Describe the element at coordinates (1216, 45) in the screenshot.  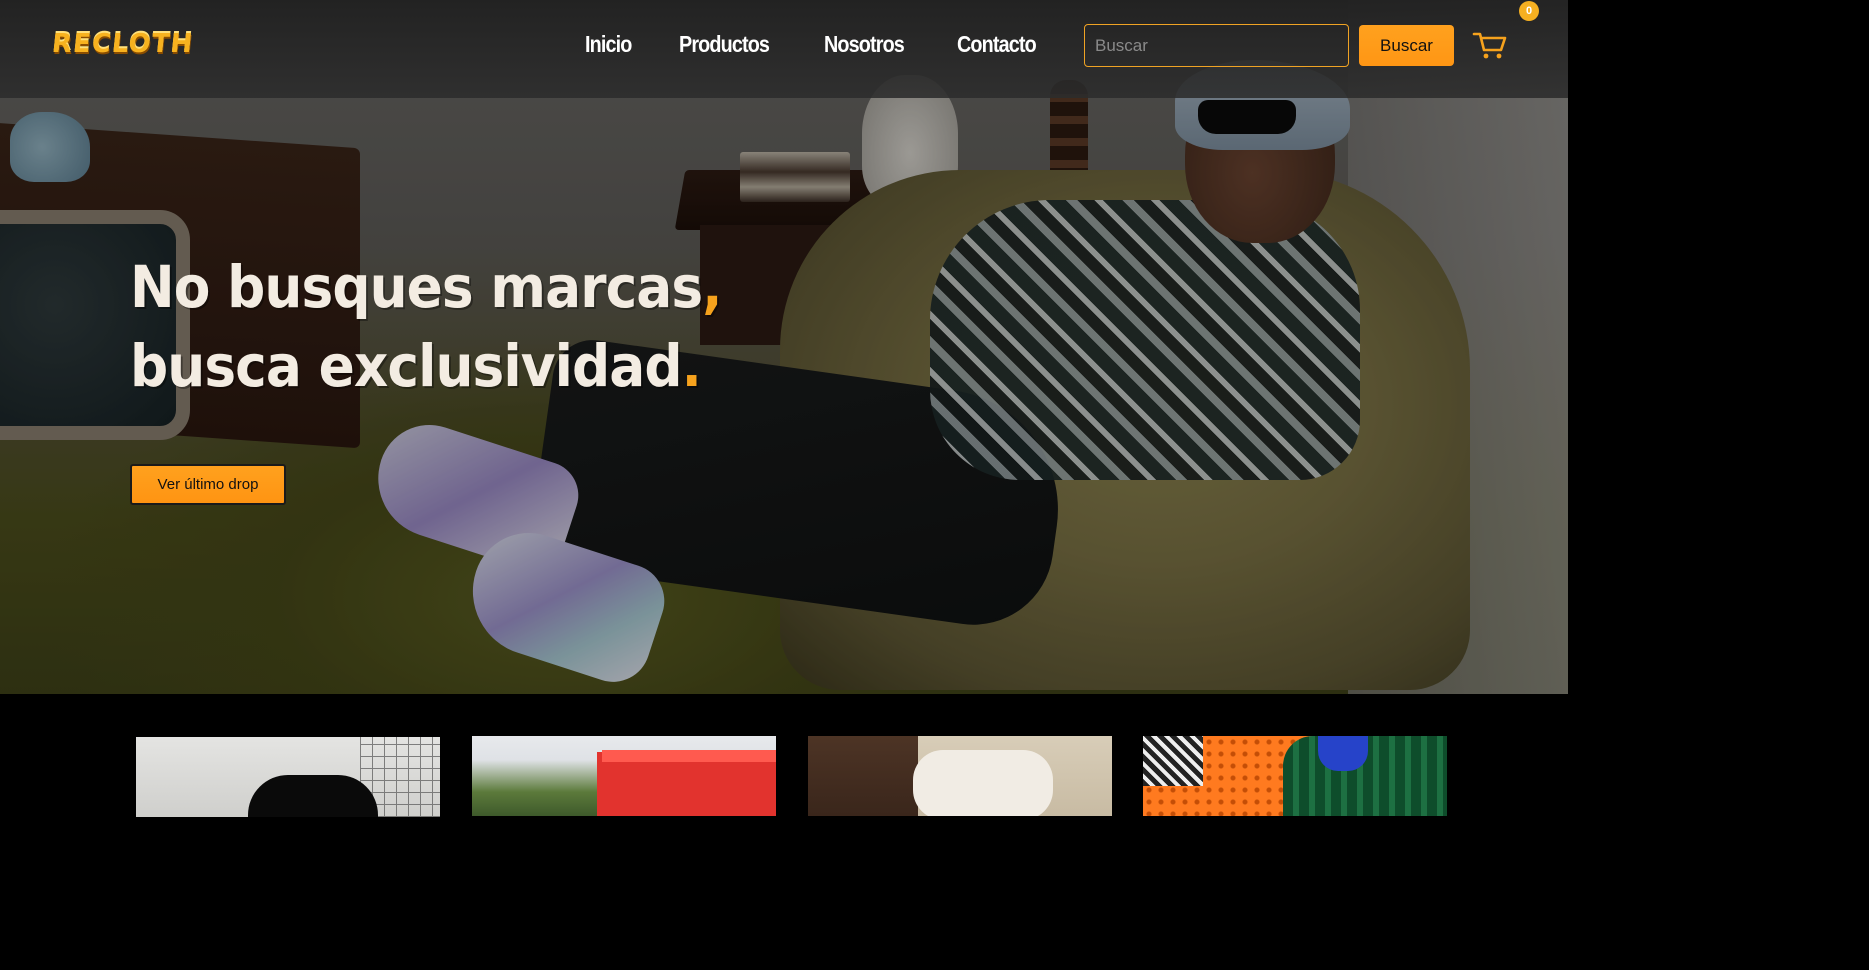
I see `search-input` at that location.